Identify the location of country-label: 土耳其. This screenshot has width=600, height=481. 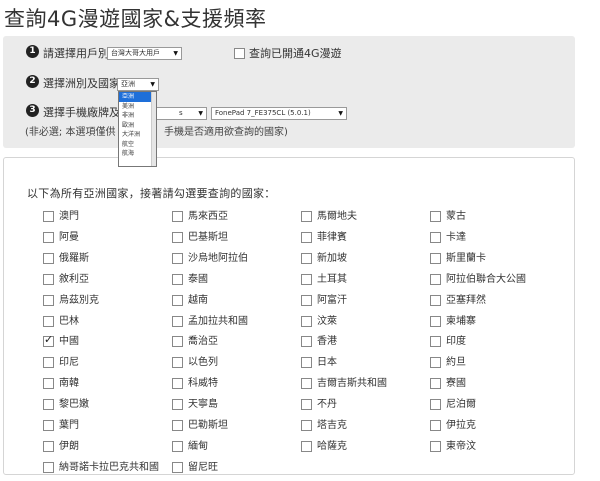
(332, 279).